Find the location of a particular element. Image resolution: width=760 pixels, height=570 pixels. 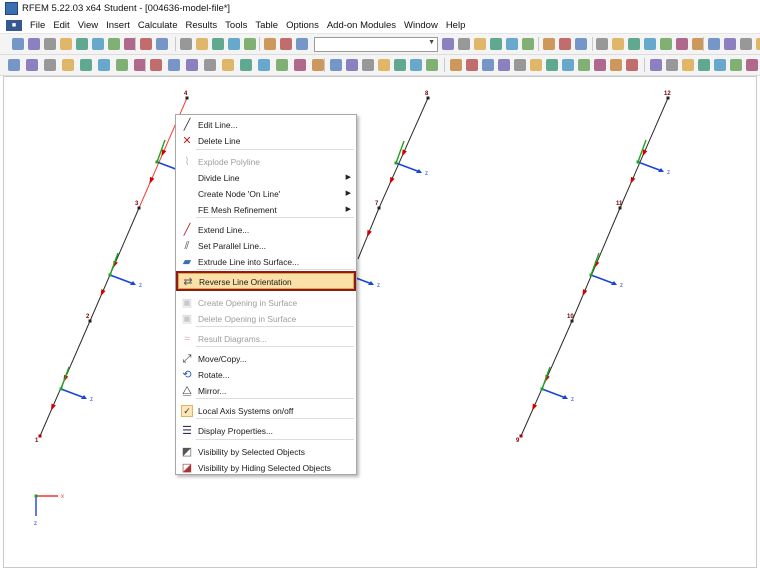

rfem-logo-icon: ■ is located at coordinates (14, 25).